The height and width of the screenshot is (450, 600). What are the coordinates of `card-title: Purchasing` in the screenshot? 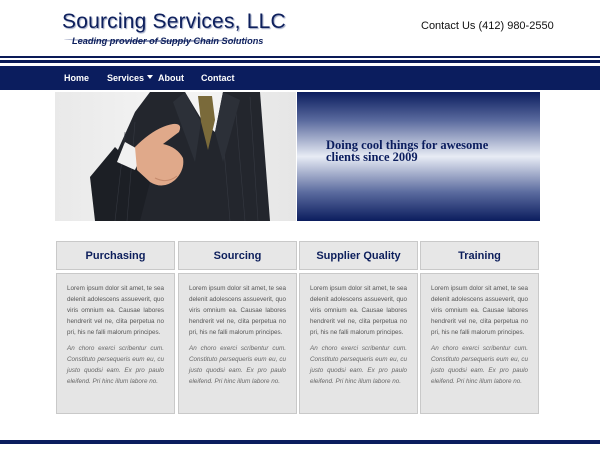 It's located at (115, 256).